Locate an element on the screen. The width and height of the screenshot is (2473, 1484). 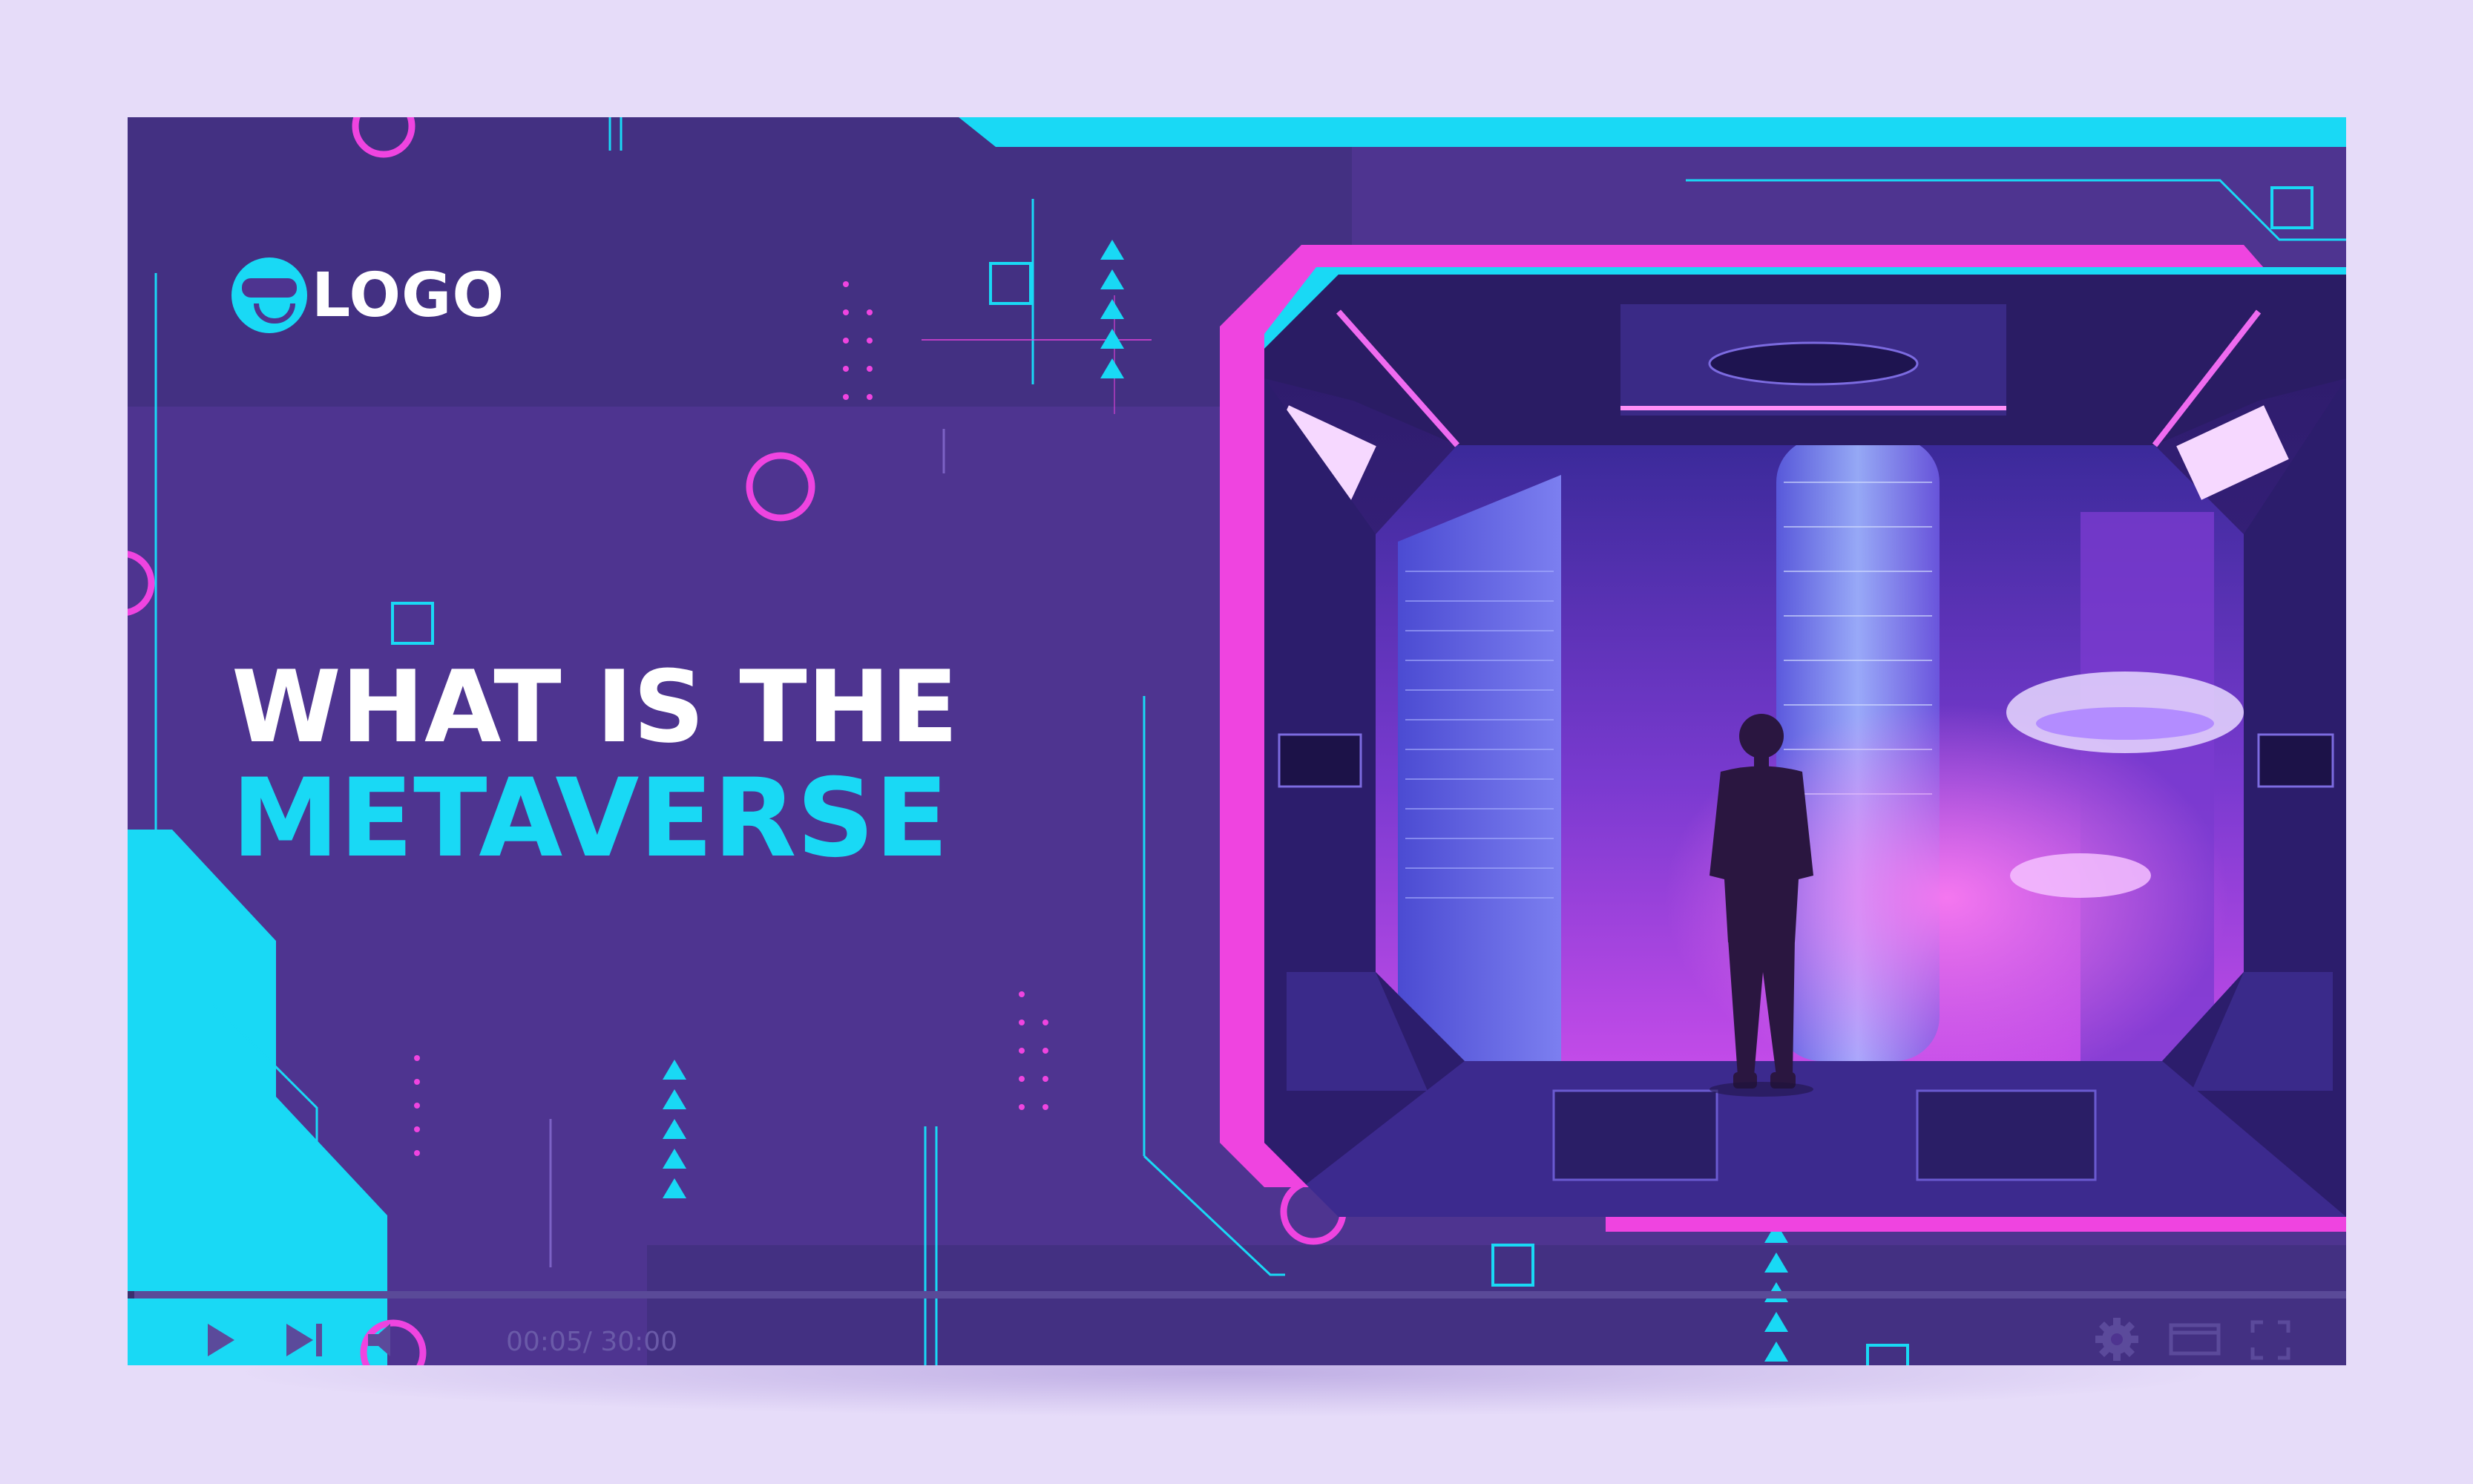
total-time: / 30:00 is located at coordinates (630, 1342).